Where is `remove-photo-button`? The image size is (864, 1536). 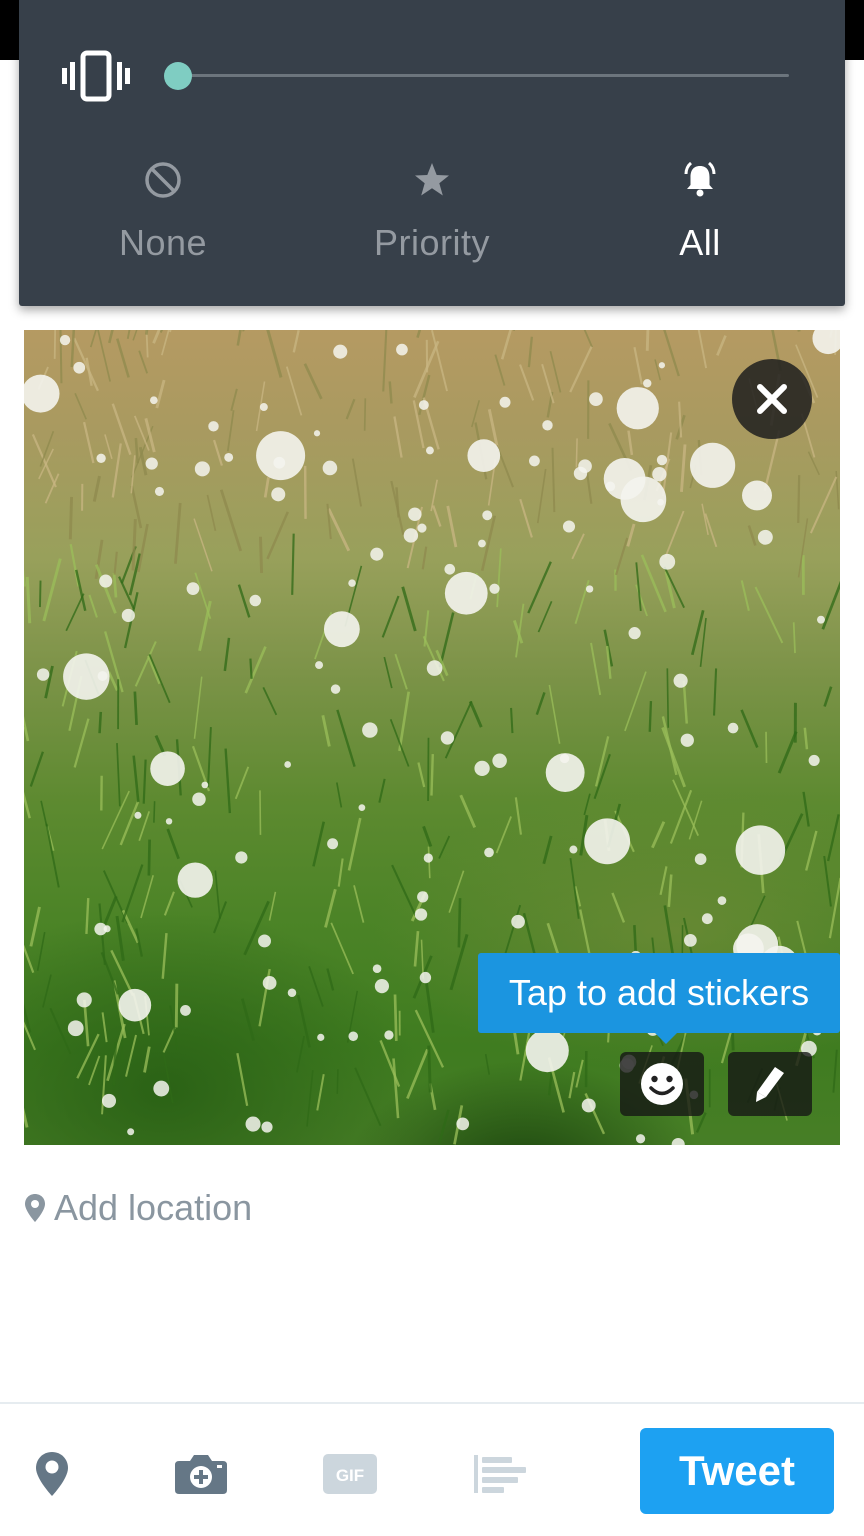
remove-photo-button is located at coordinates (772, 399).